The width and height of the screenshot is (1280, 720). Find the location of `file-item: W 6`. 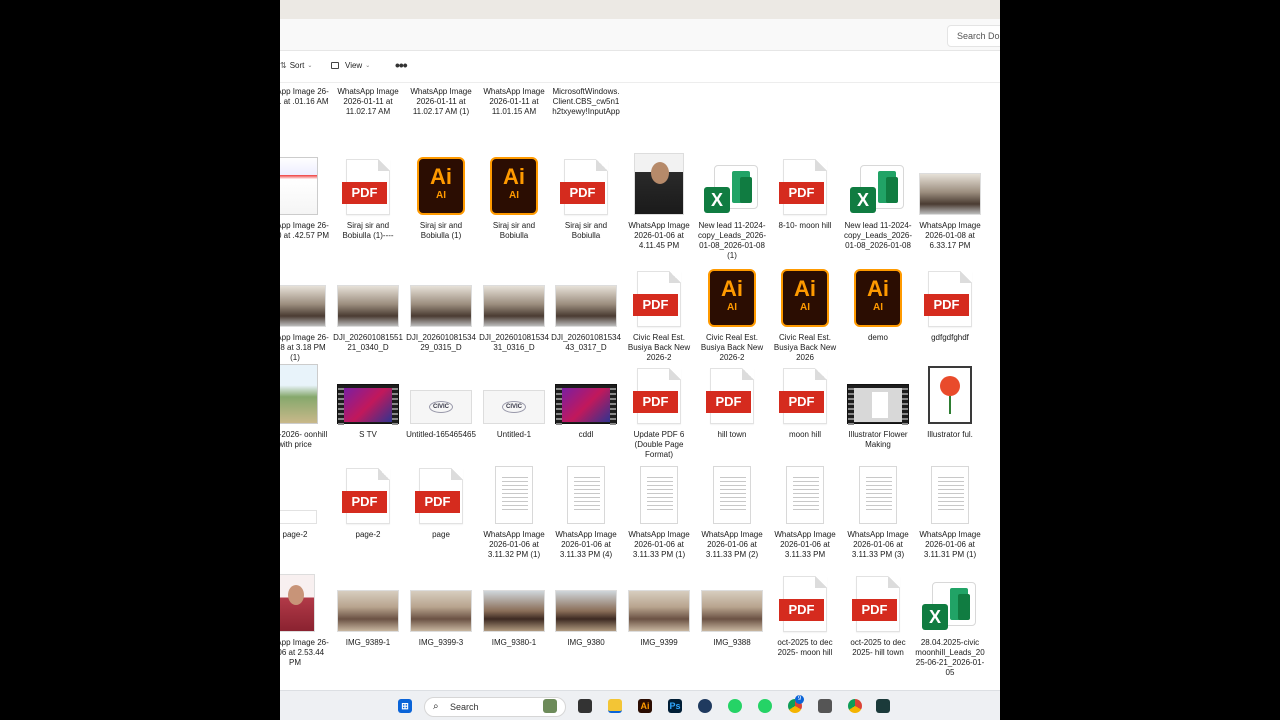

file-item: W 6 is located at coordinates (994, 201).